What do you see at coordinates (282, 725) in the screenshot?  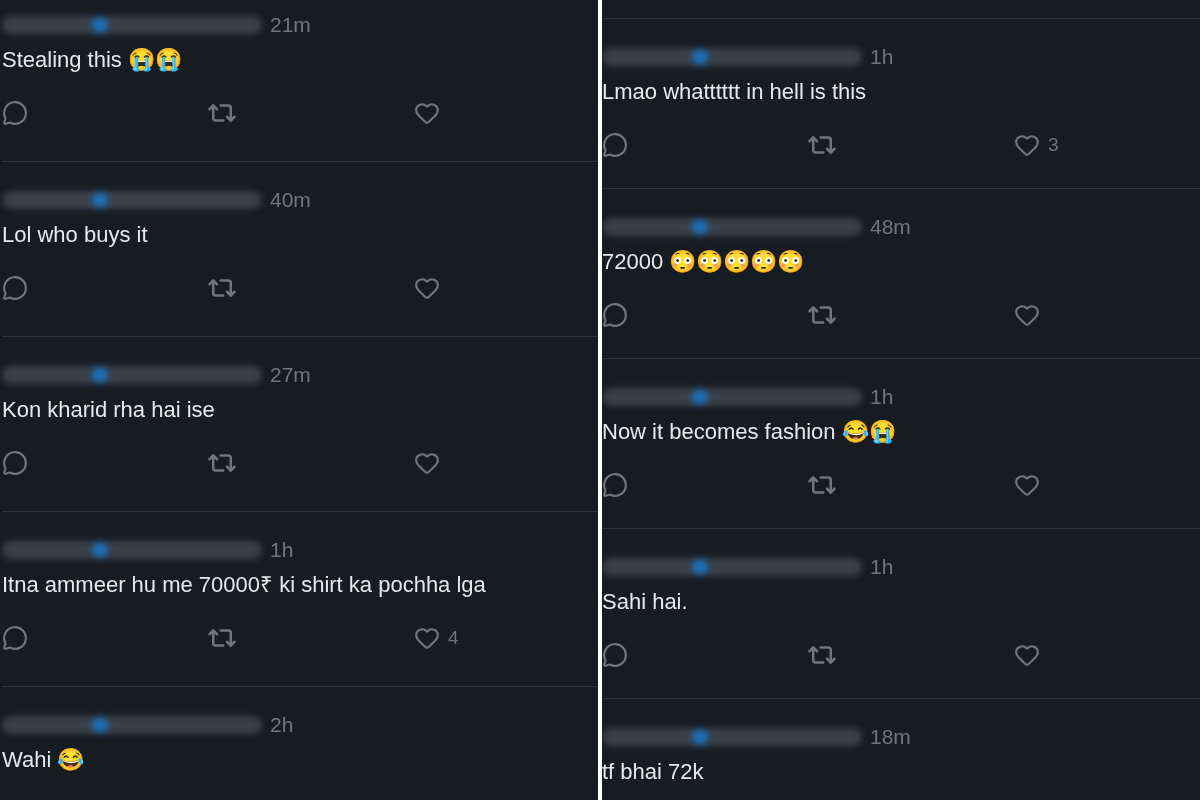 I see `reply-time: 2h` at bounding box center [282, 725].